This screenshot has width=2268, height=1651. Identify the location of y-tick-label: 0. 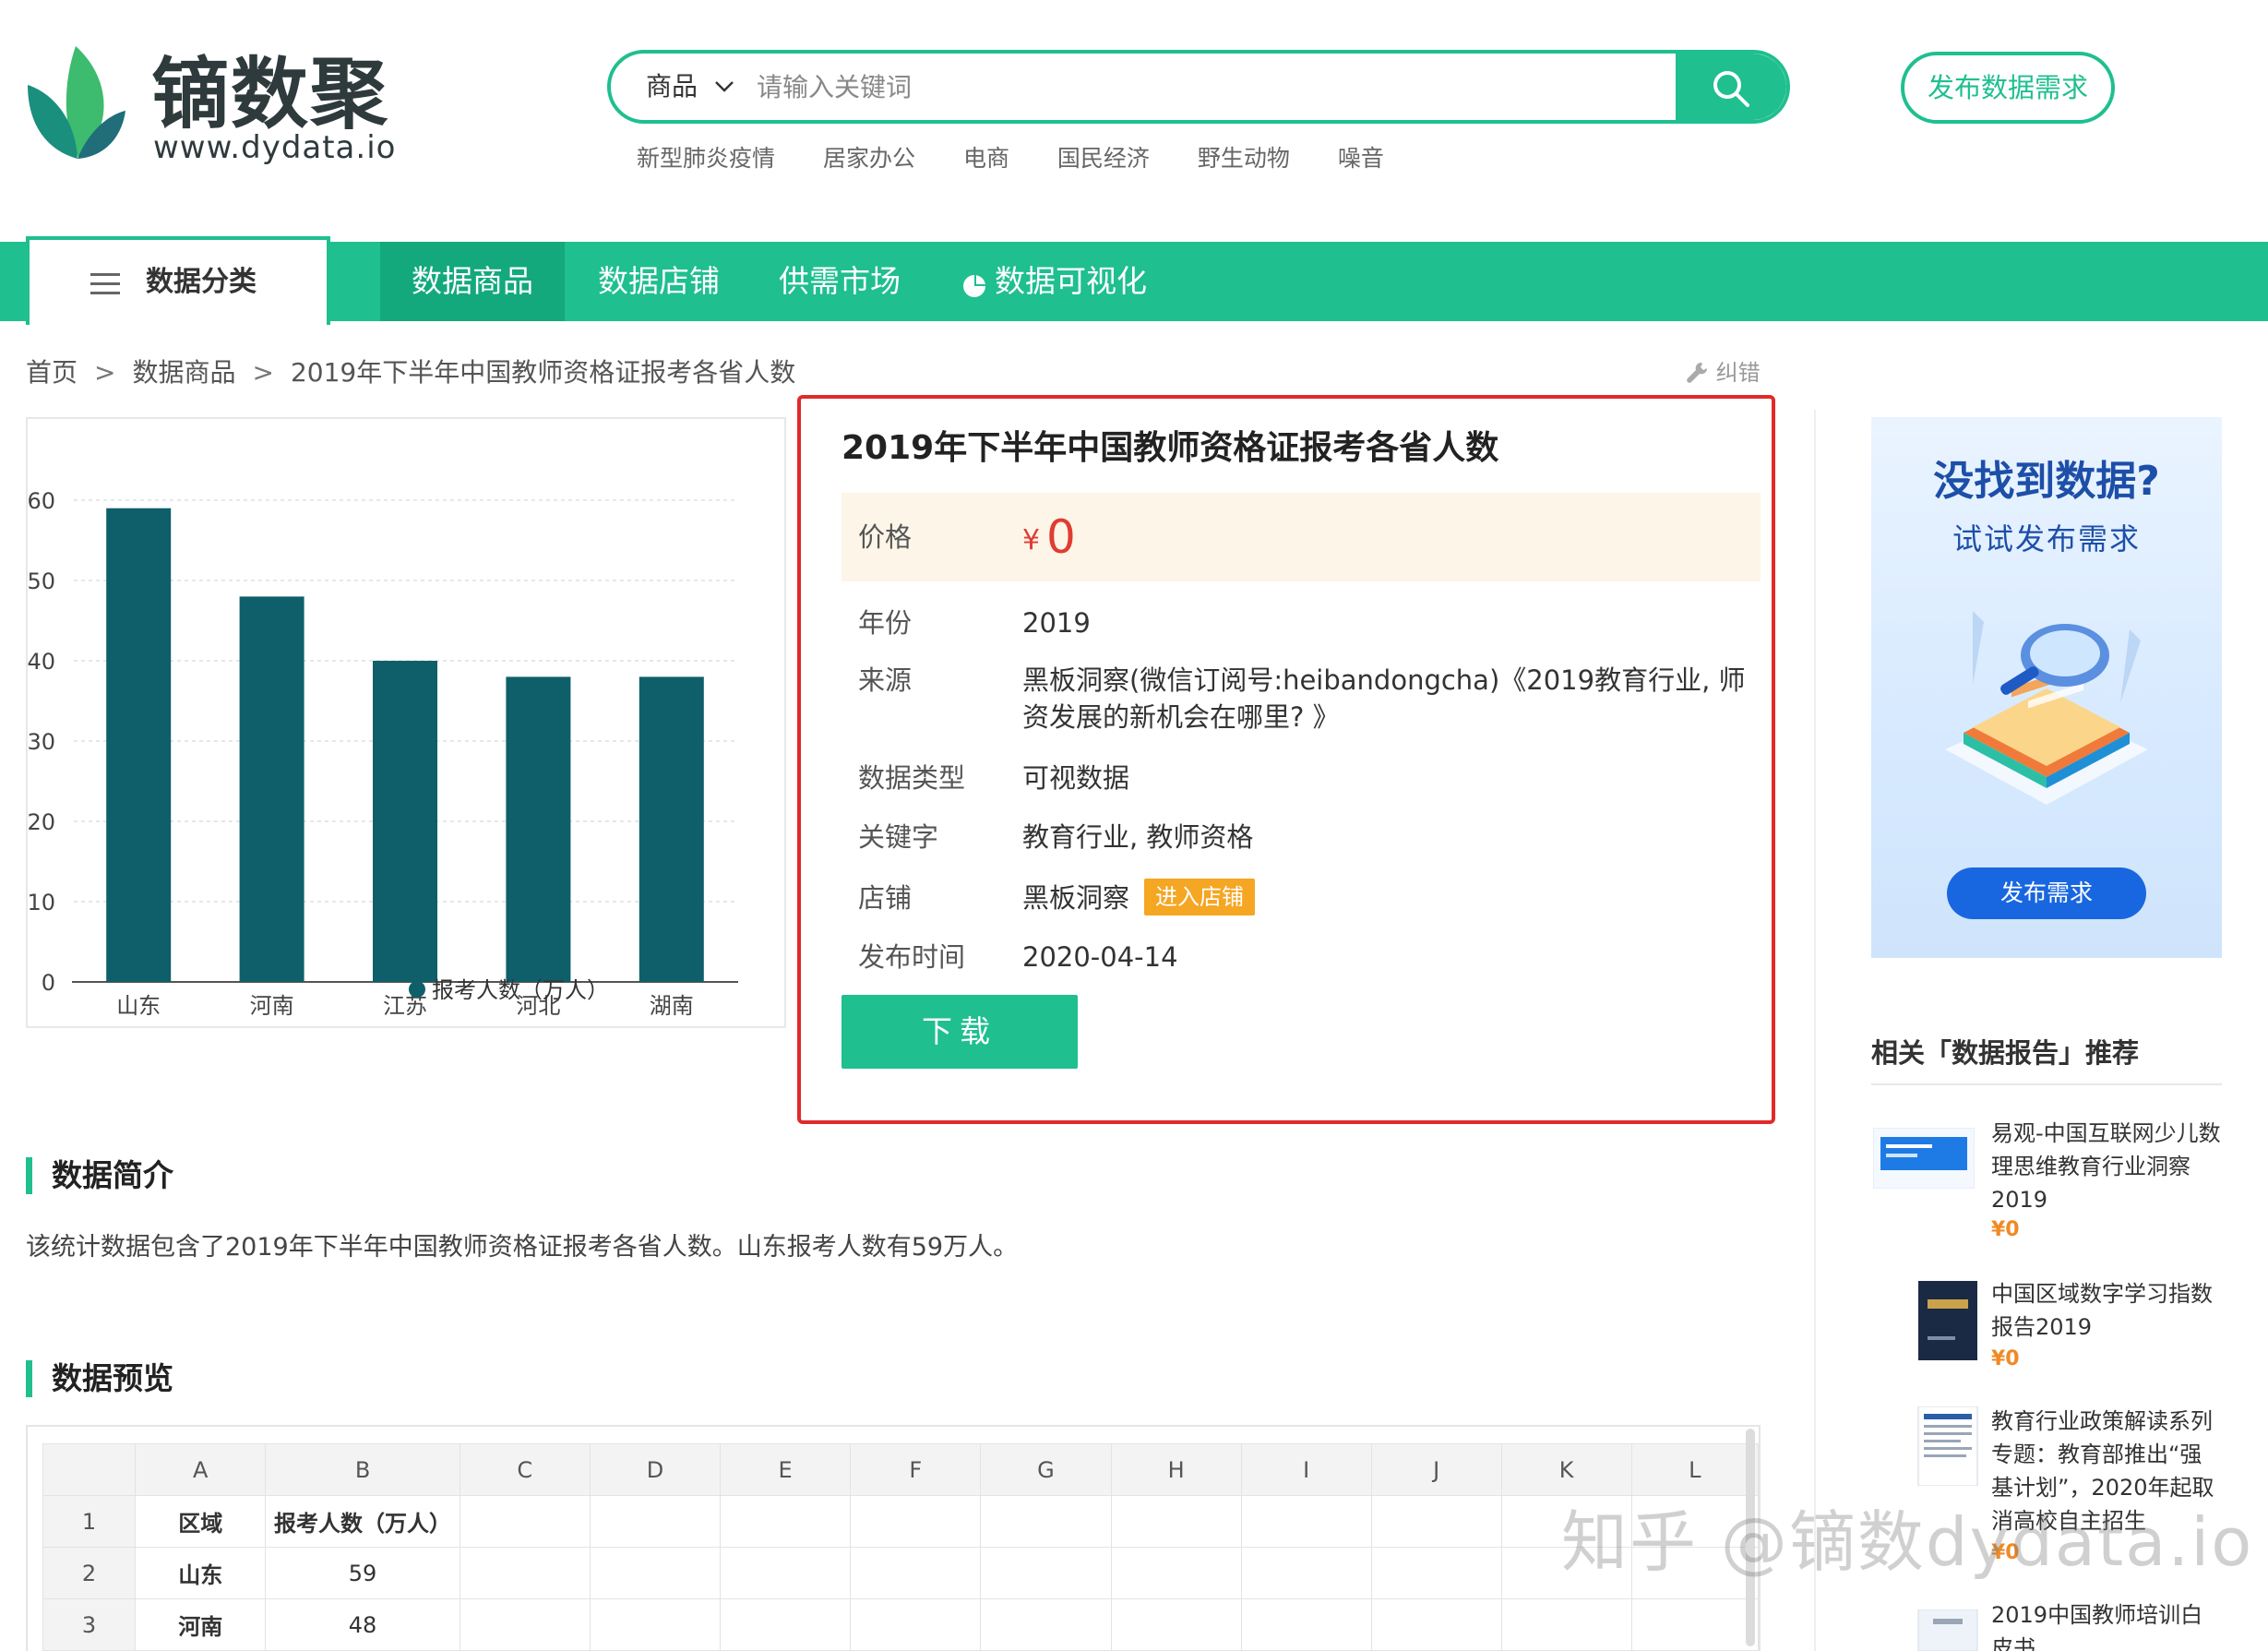
(48, 983).